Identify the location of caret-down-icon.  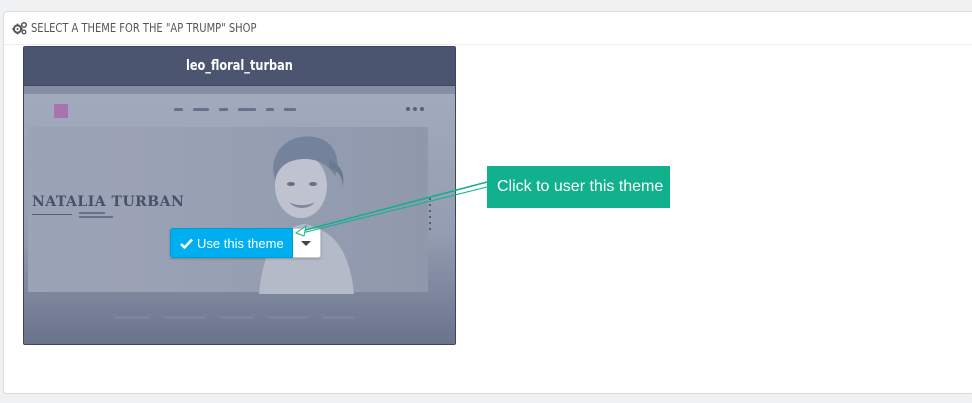
(306, 243).